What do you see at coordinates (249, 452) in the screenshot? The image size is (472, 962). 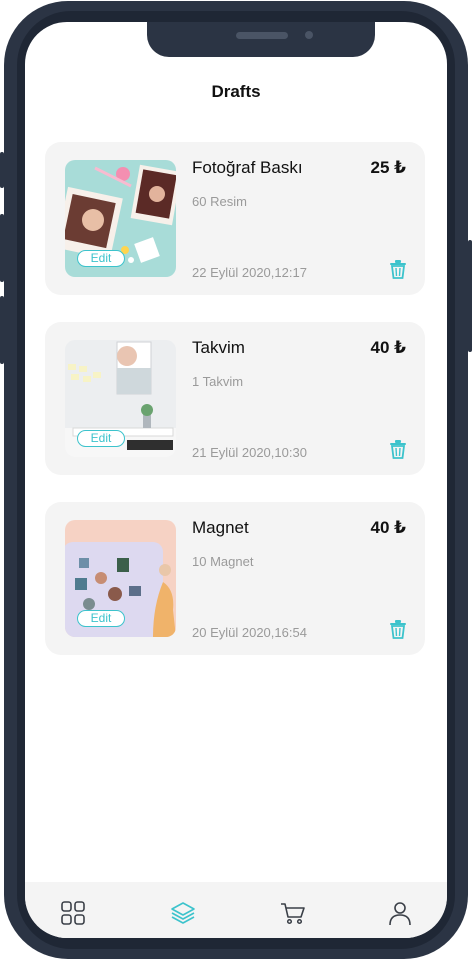 I see `draft-date: 21 Eylül 2020,10:30` at bounding box center [249, 452].